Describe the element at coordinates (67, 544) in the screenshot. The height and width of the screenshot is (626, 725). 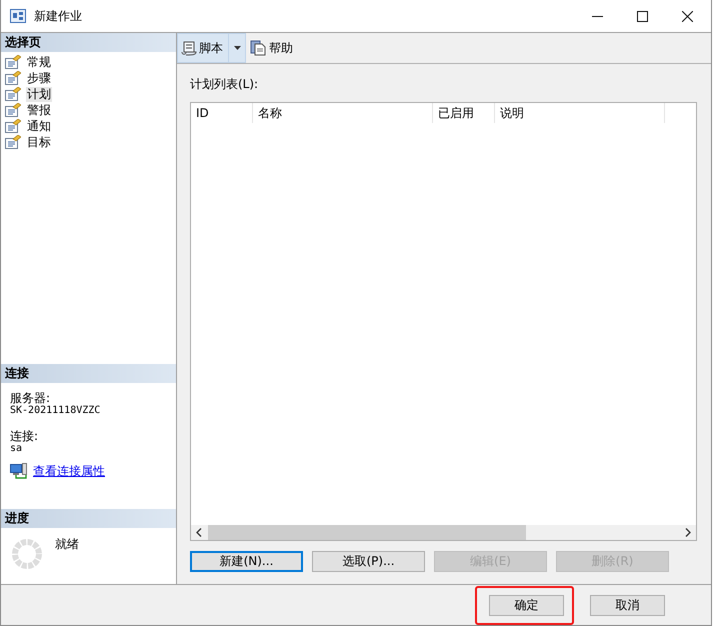
I see `progress-status: 就绪` at that location.